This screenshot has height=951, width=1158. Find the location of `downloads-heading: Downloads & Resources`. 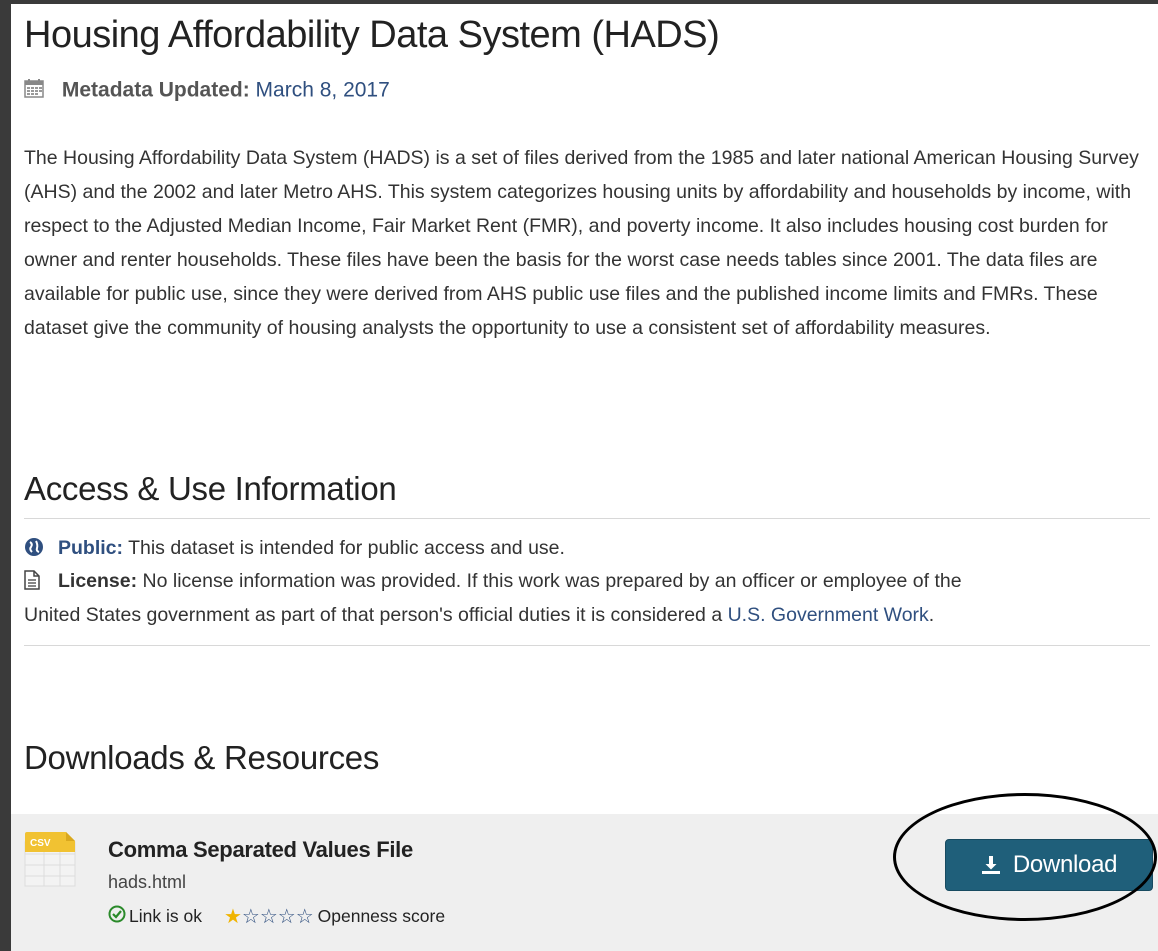

downloads-heading: Downloads & Resources is located at coordinates (202, 757).